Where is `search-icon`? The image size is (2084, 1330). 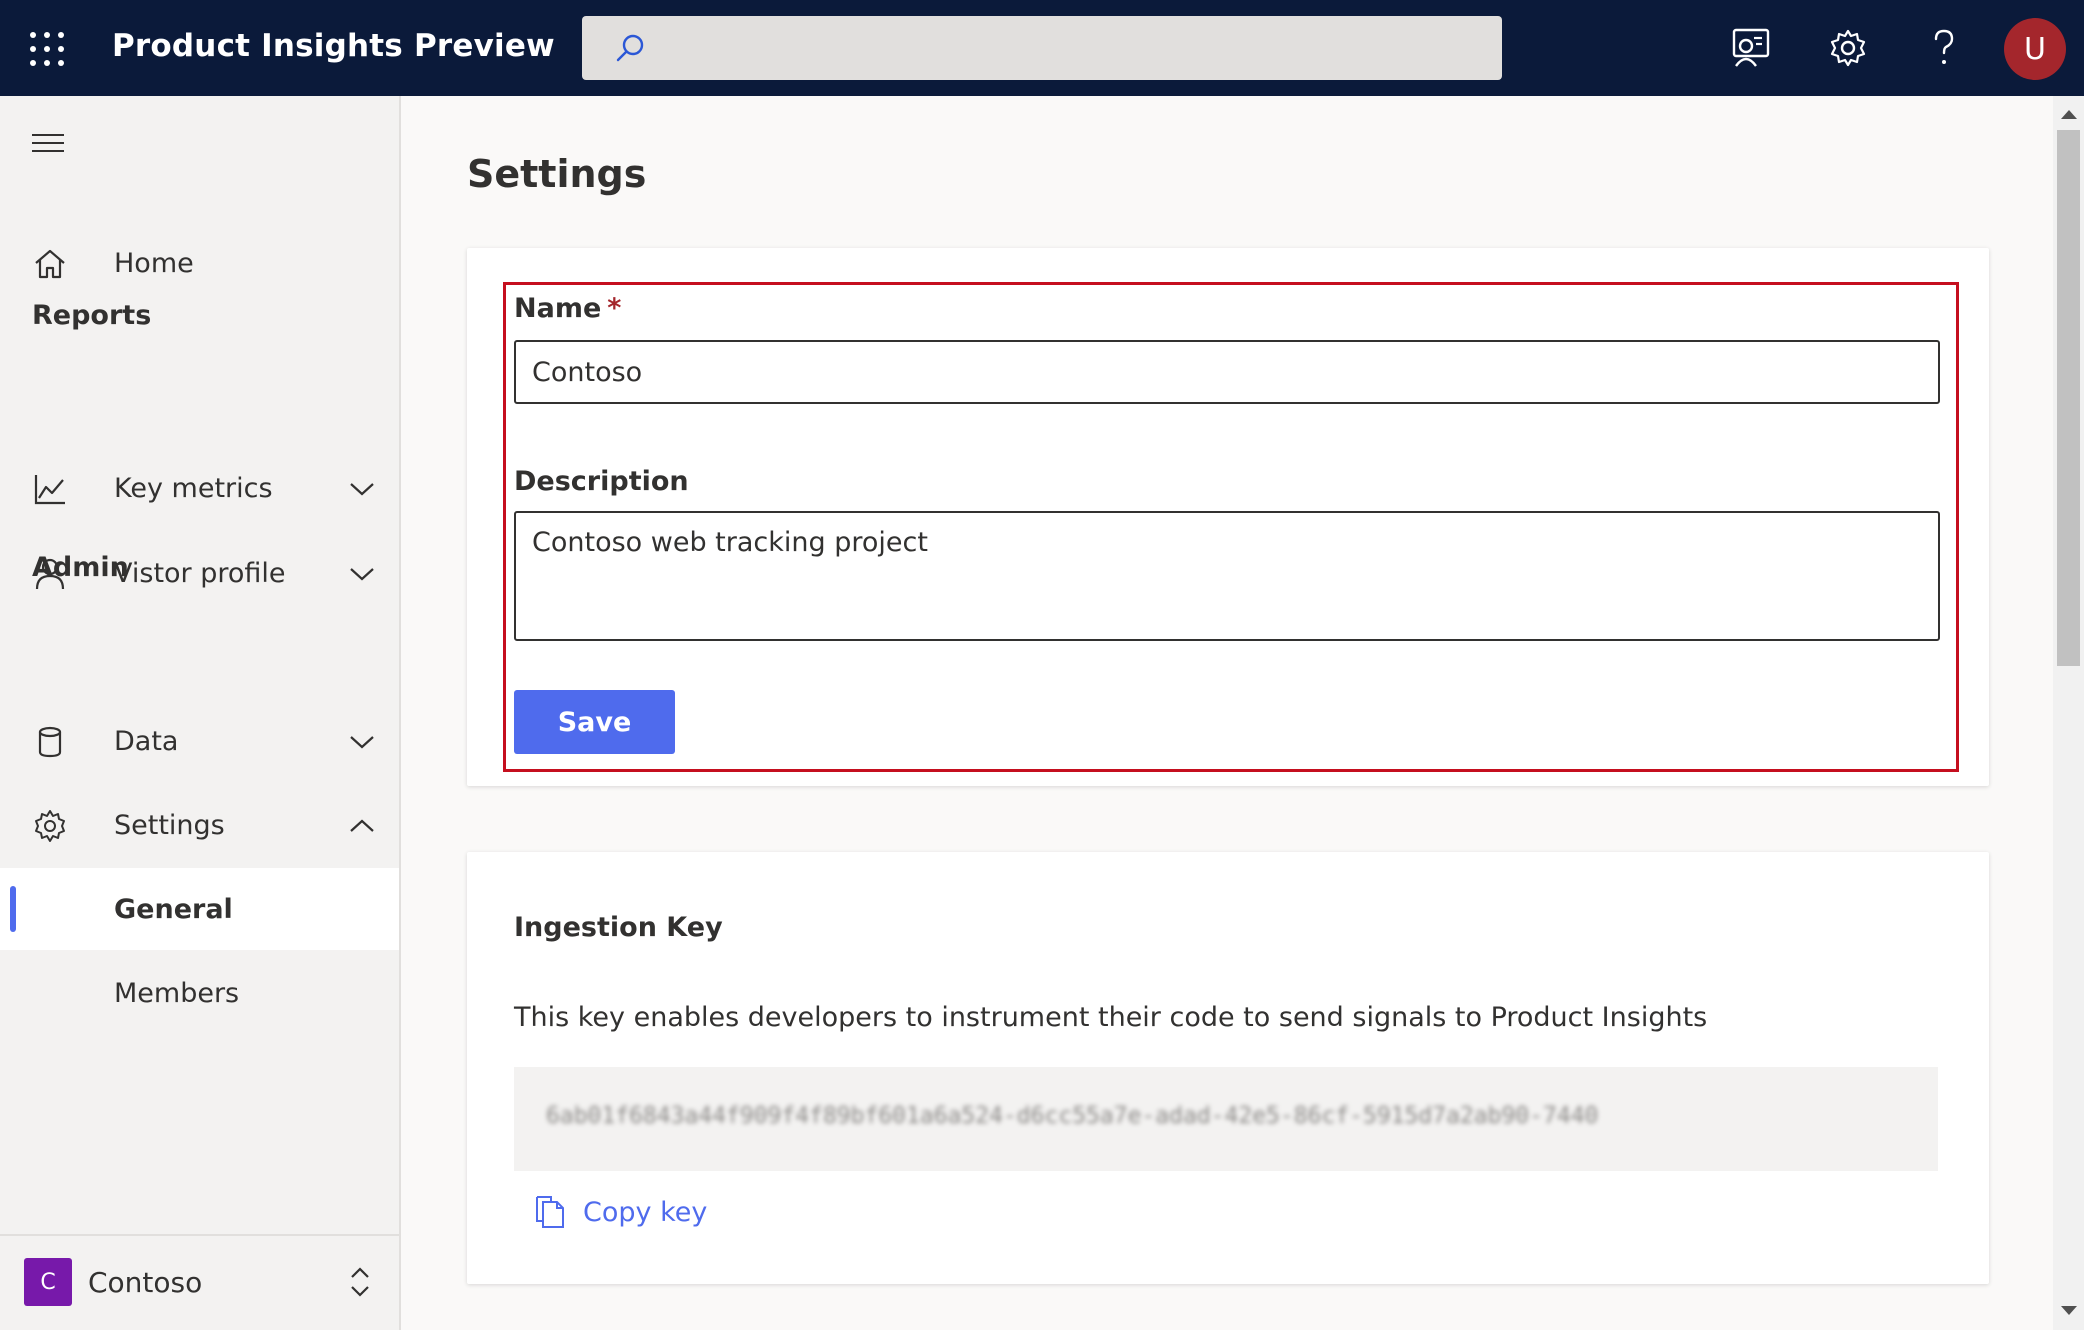
search-icon is located at coordinates (630, 48).